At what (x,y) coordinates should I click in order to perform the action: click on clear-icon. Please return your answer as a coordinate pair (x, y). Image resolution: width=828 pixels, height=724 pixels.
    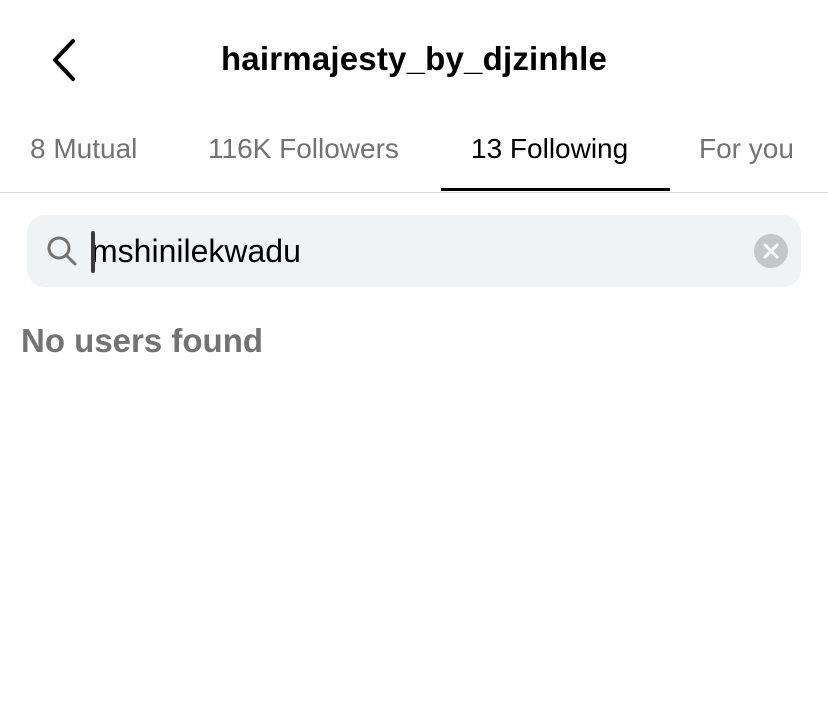
    Looking at the image, I should click on (771, 251).